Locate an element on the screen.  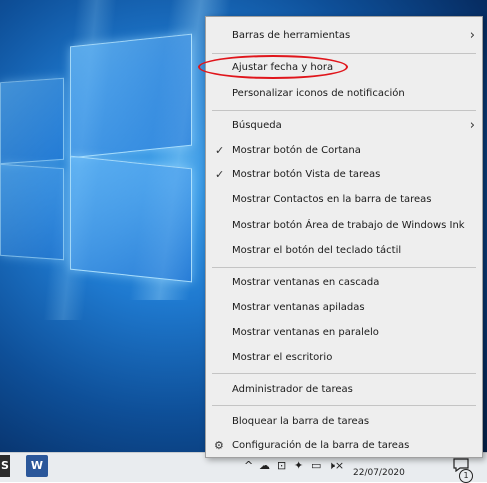
menu-item-cascade-windows: Mostrar ventanas en cascada is located at coordinates (344, 283).